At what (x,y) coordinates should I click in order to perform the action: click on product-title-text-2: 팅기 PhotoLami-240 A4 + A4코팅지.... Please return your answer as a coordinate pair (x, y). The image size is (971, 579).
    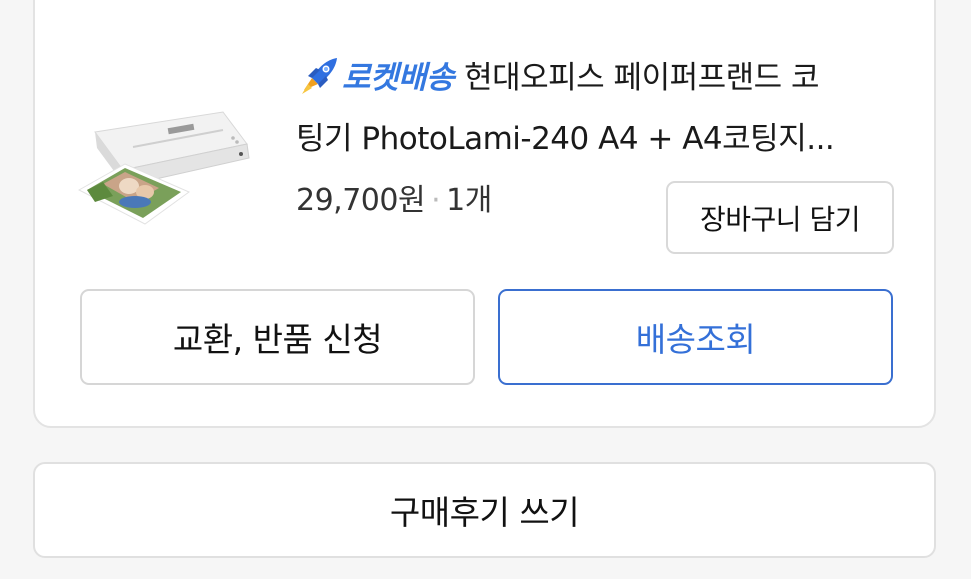
    Looking at the image, I should click on (565, 139).